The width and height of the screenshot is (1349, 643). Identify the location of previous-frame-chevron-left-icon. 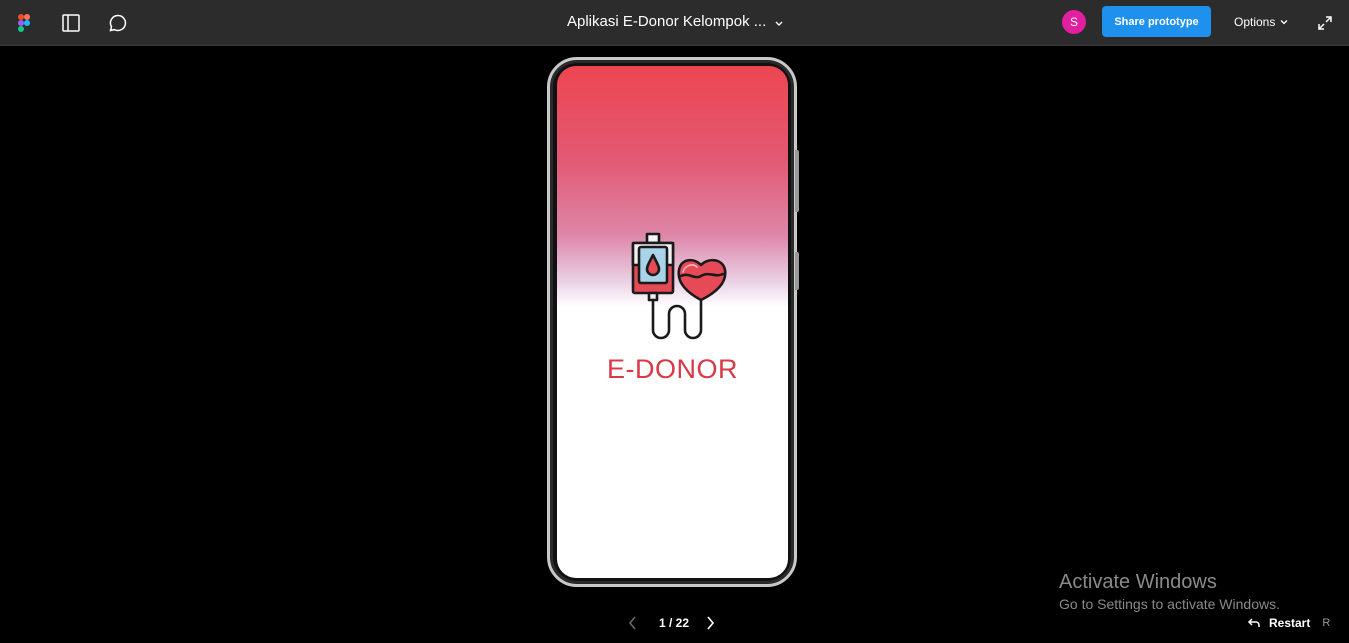
(633, 625).